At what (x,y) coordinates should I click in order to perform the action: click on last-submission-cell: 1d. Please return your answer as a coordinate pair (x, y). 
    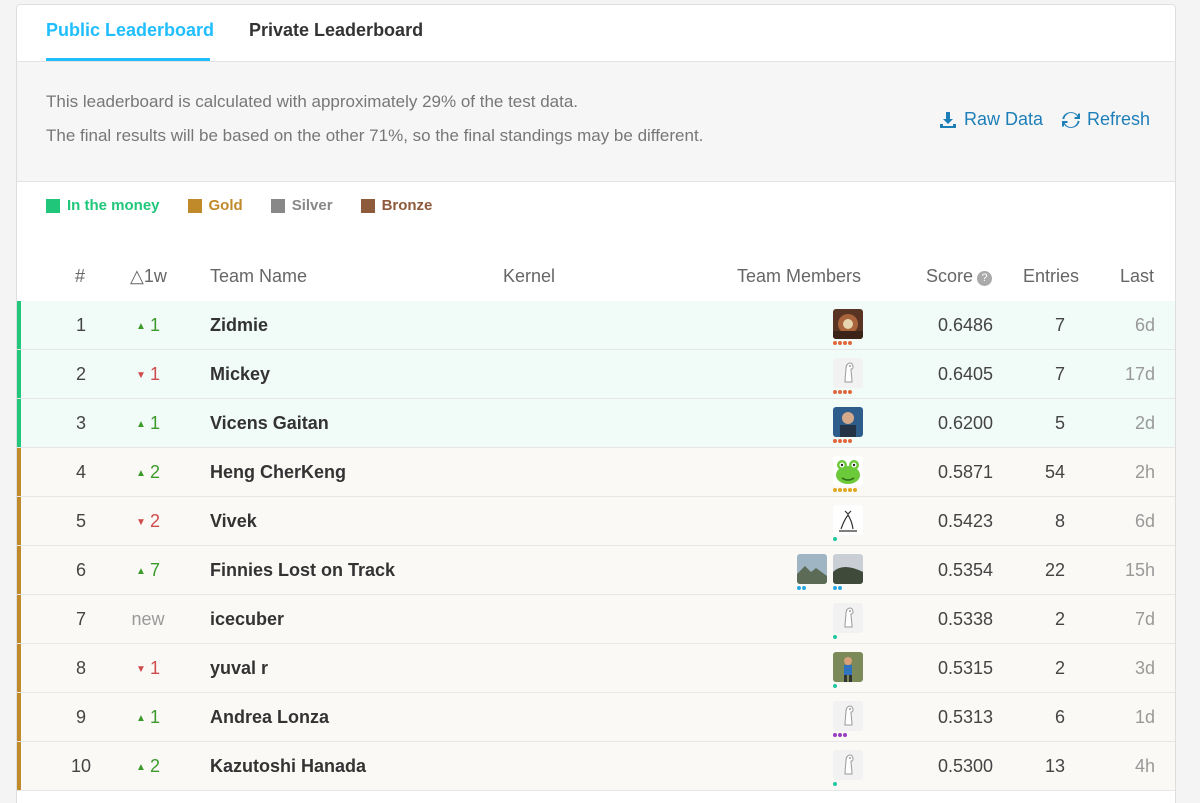
    Looking at the image, I should click on (1144, 717).